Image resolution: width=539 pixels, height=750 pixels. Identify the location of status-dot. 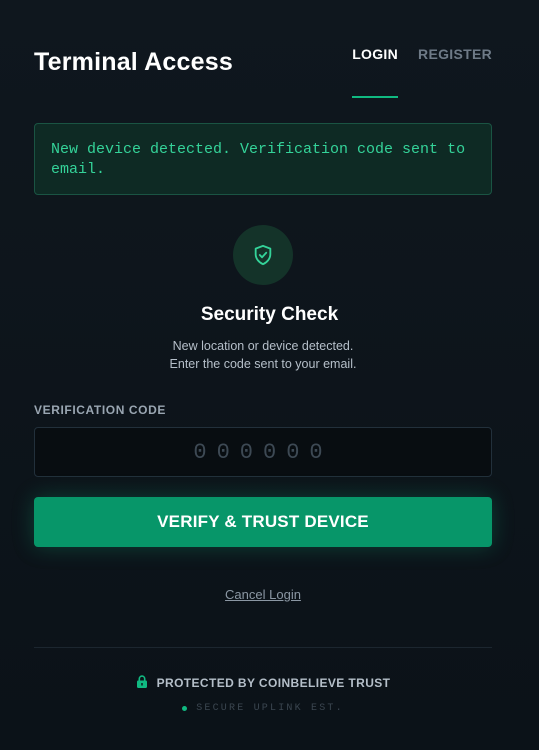
(185, 708).